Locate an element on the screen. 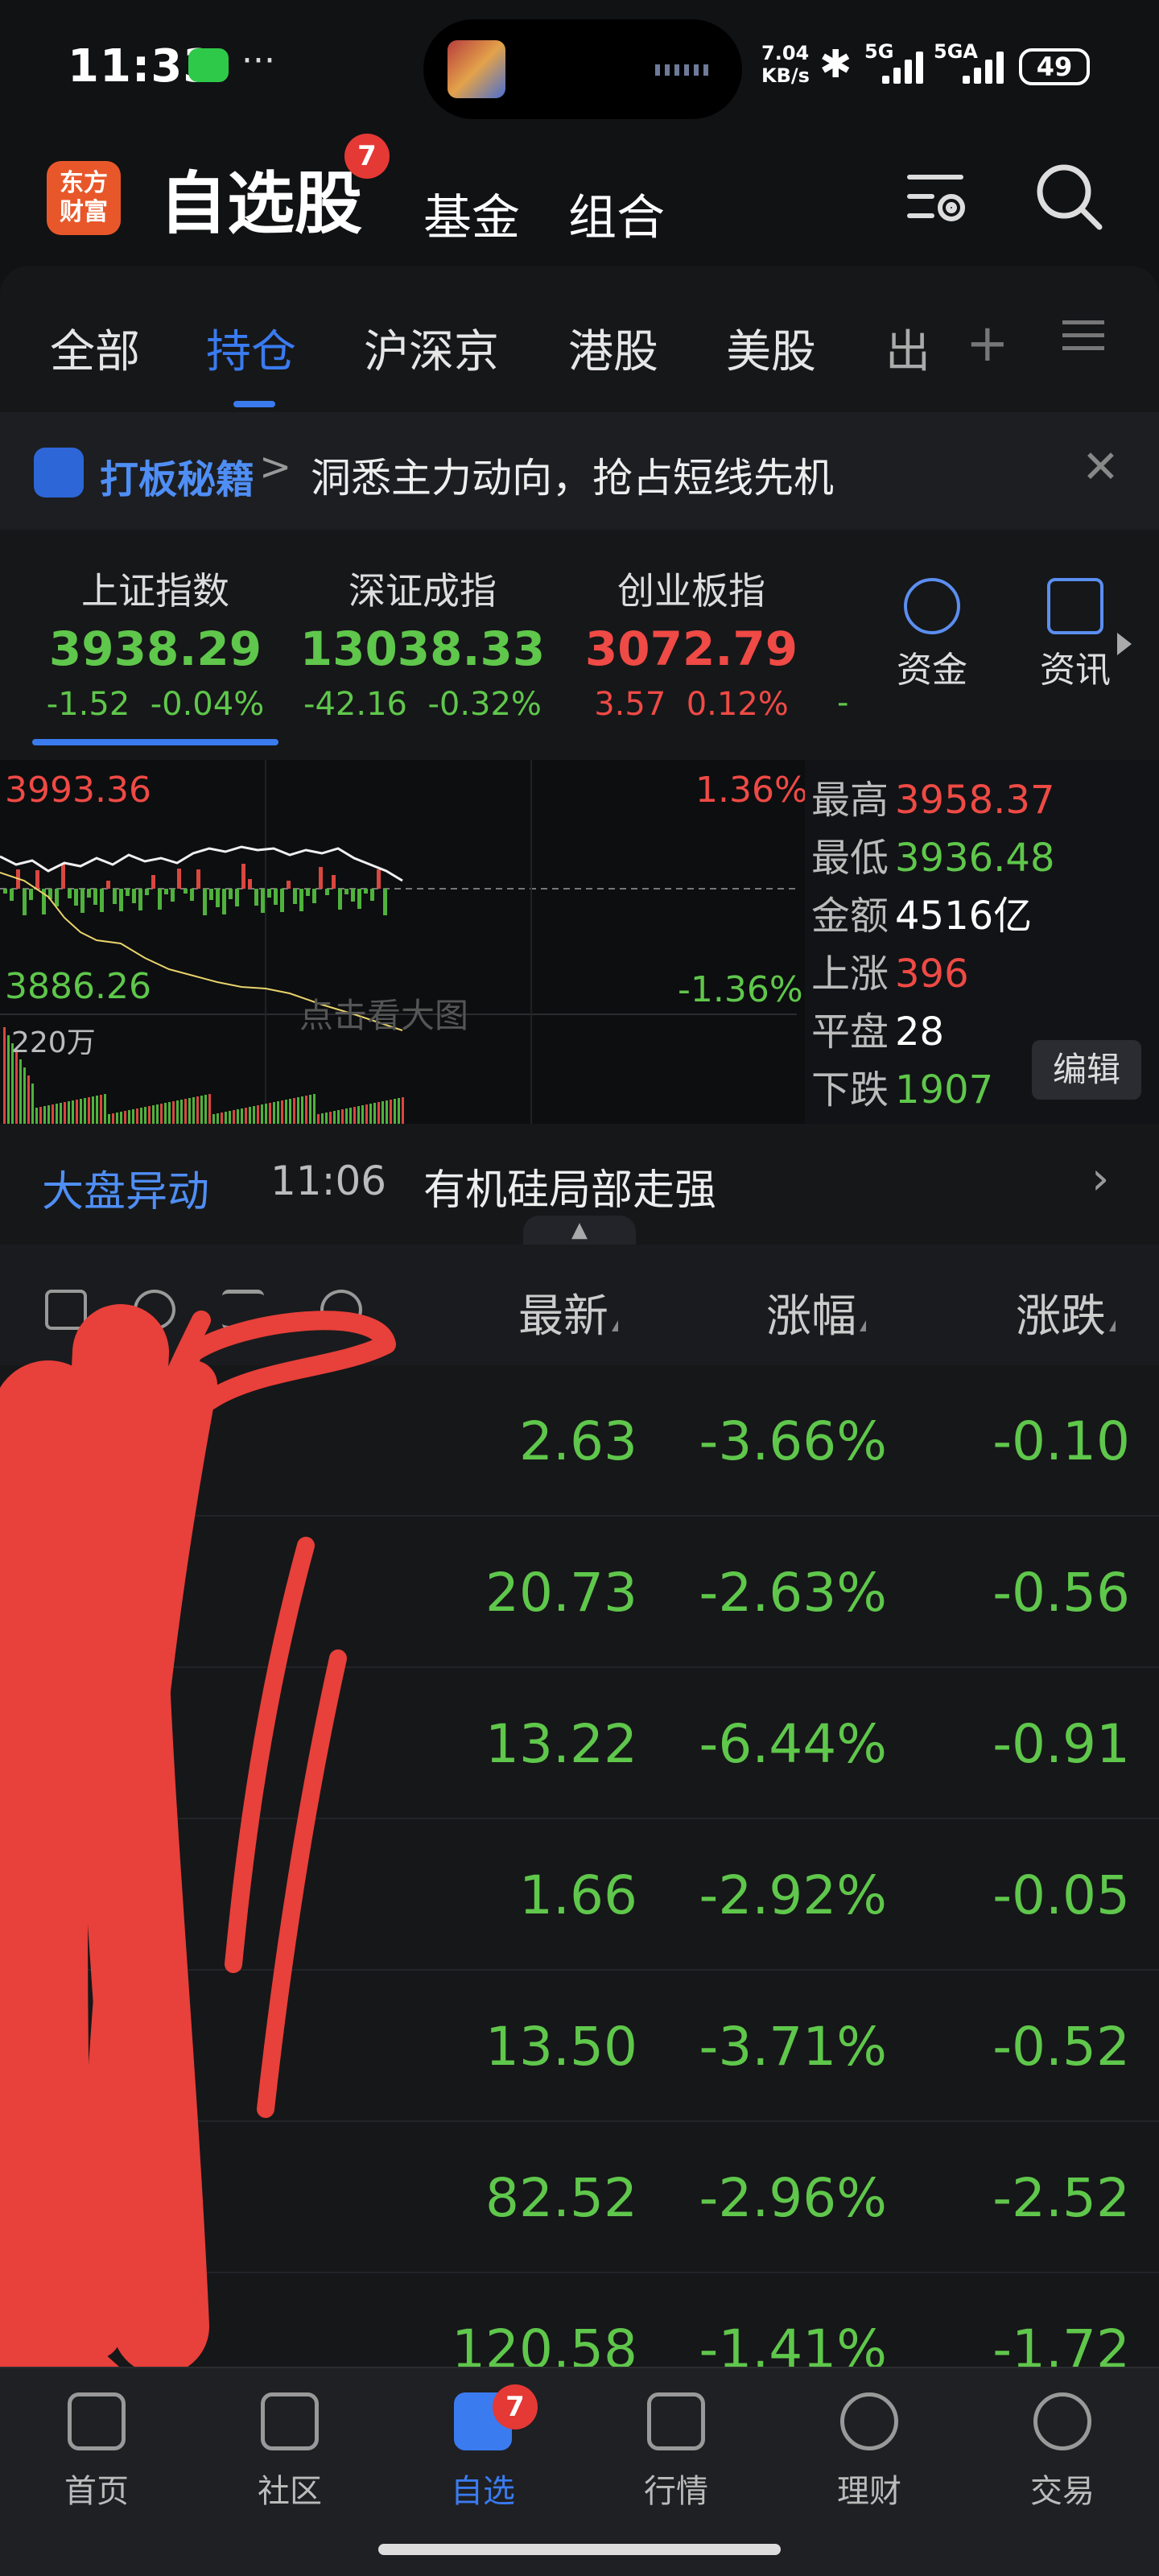 This screenshot has width=1159, height=2576. news-label: 资讯 is located at coordinates (1075, 670).